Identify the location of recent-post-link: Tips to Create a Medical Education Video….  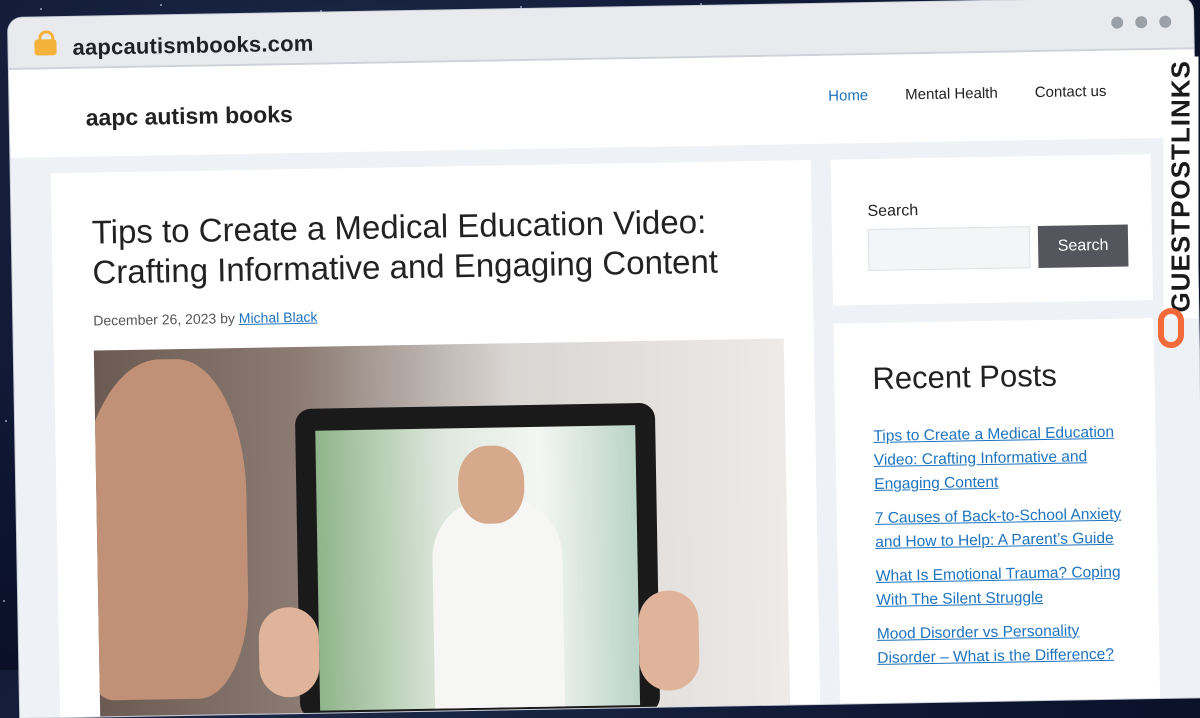
(993, 458).